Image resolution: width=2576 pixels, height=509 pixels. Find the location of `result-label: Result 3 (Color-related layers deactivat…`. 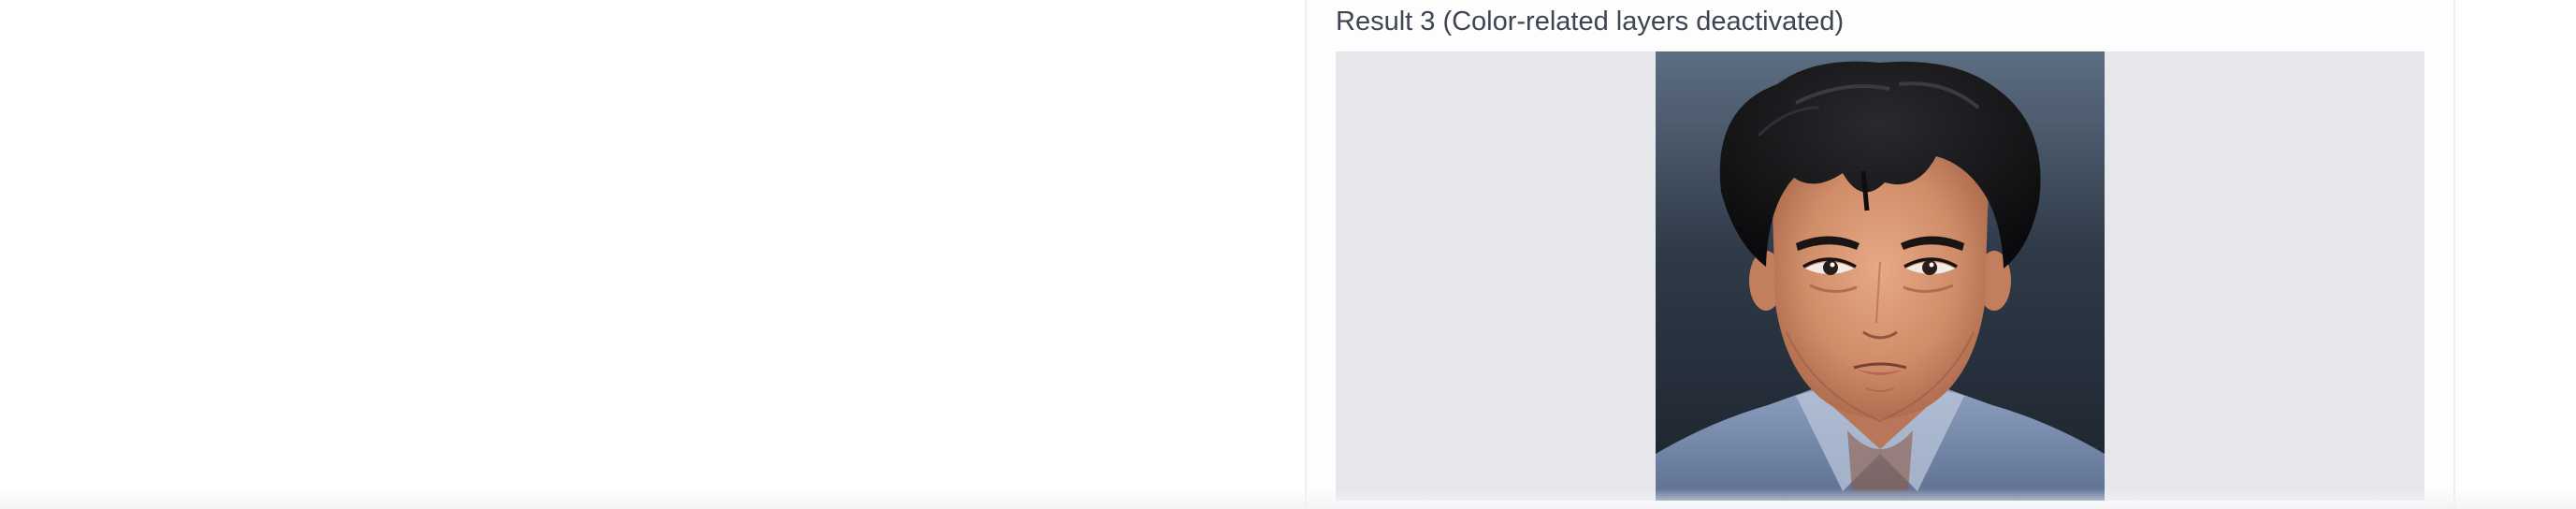

result-label: Result 3 (Color-related layers deactivat… is located at coordinates (1590, 21).